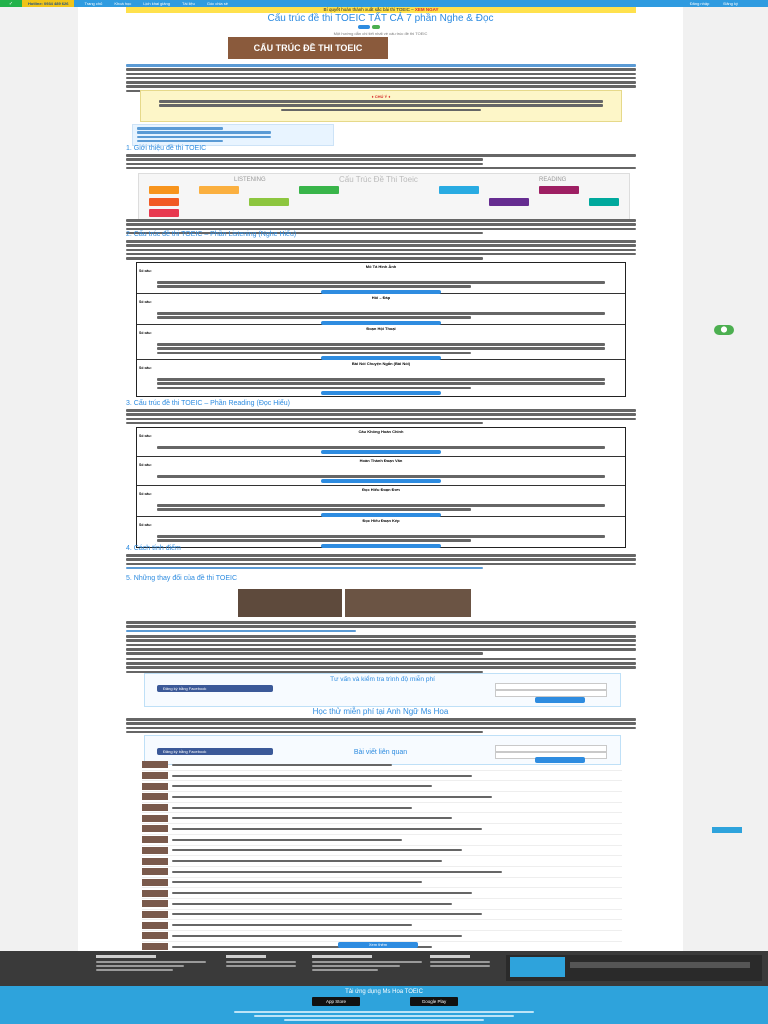  Describe the element at coordinates (122, 3) in the screenshot. I see `menu-item-courses: Khoá học` at that location.